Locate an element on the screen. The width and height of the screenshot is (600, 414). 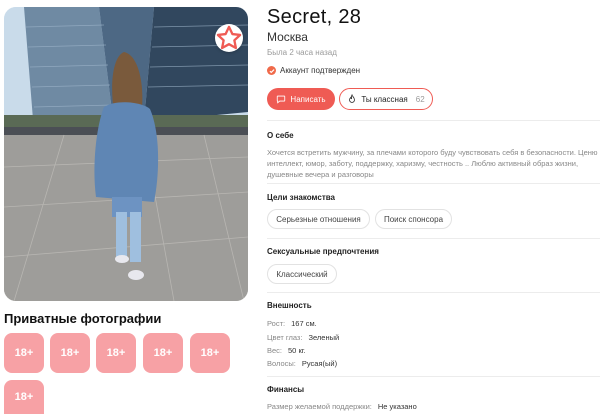
star-icon is located at coordinates (229, 37).